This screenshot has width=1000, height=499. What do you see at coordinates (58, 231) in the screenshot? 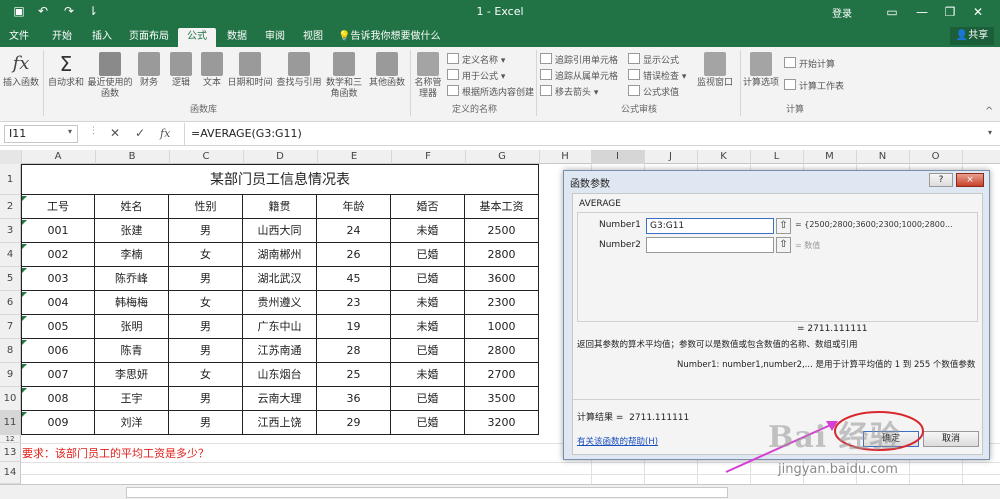
I see `table-cell: 001` at bounding box center [58, 231].